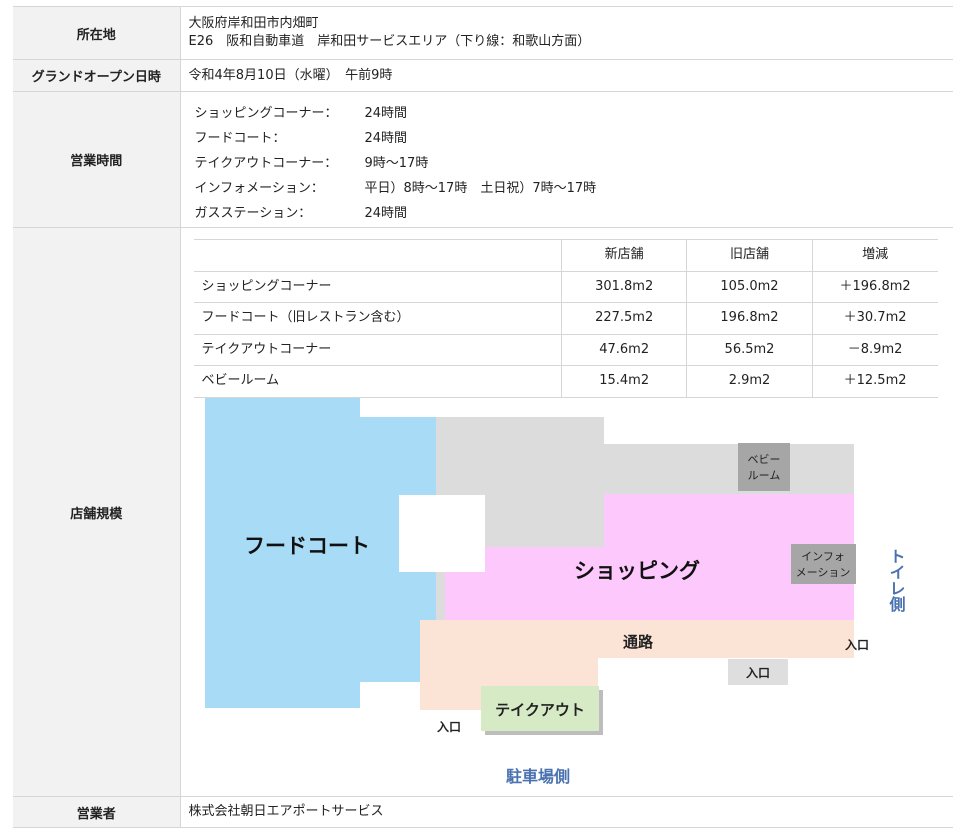 The height and width of the screenshot is (833, 972). Describe the element at coordinates (637, 642) in the screenshot. I see `passage-label: 通路` at that location.